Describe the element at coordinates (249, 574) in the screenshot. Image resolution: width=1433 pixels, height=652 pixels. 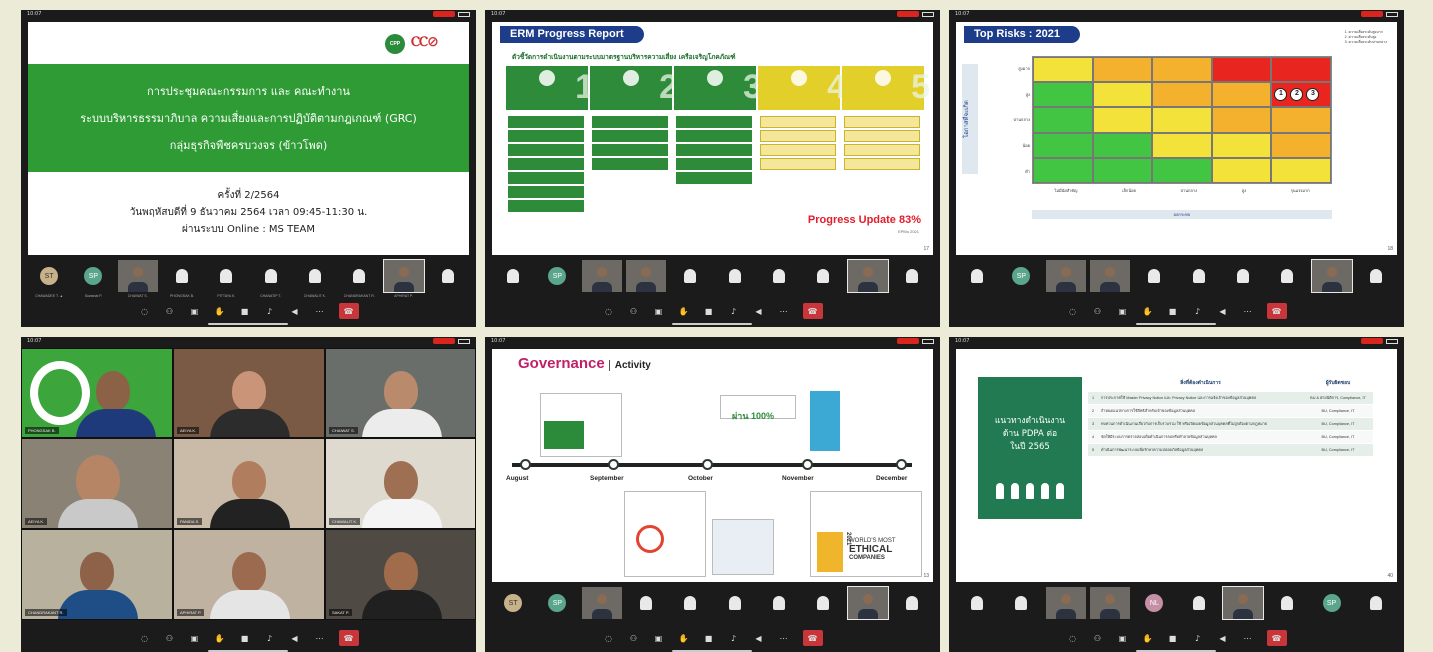
I see `video-tile: APHIRAT P.` at that location.